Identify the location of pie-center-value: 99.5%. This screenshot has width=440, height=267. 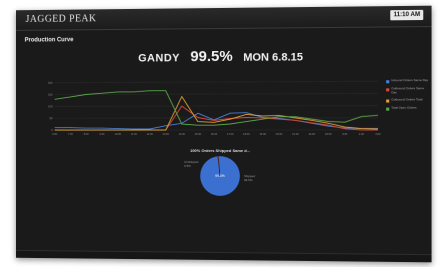
(220, 176).